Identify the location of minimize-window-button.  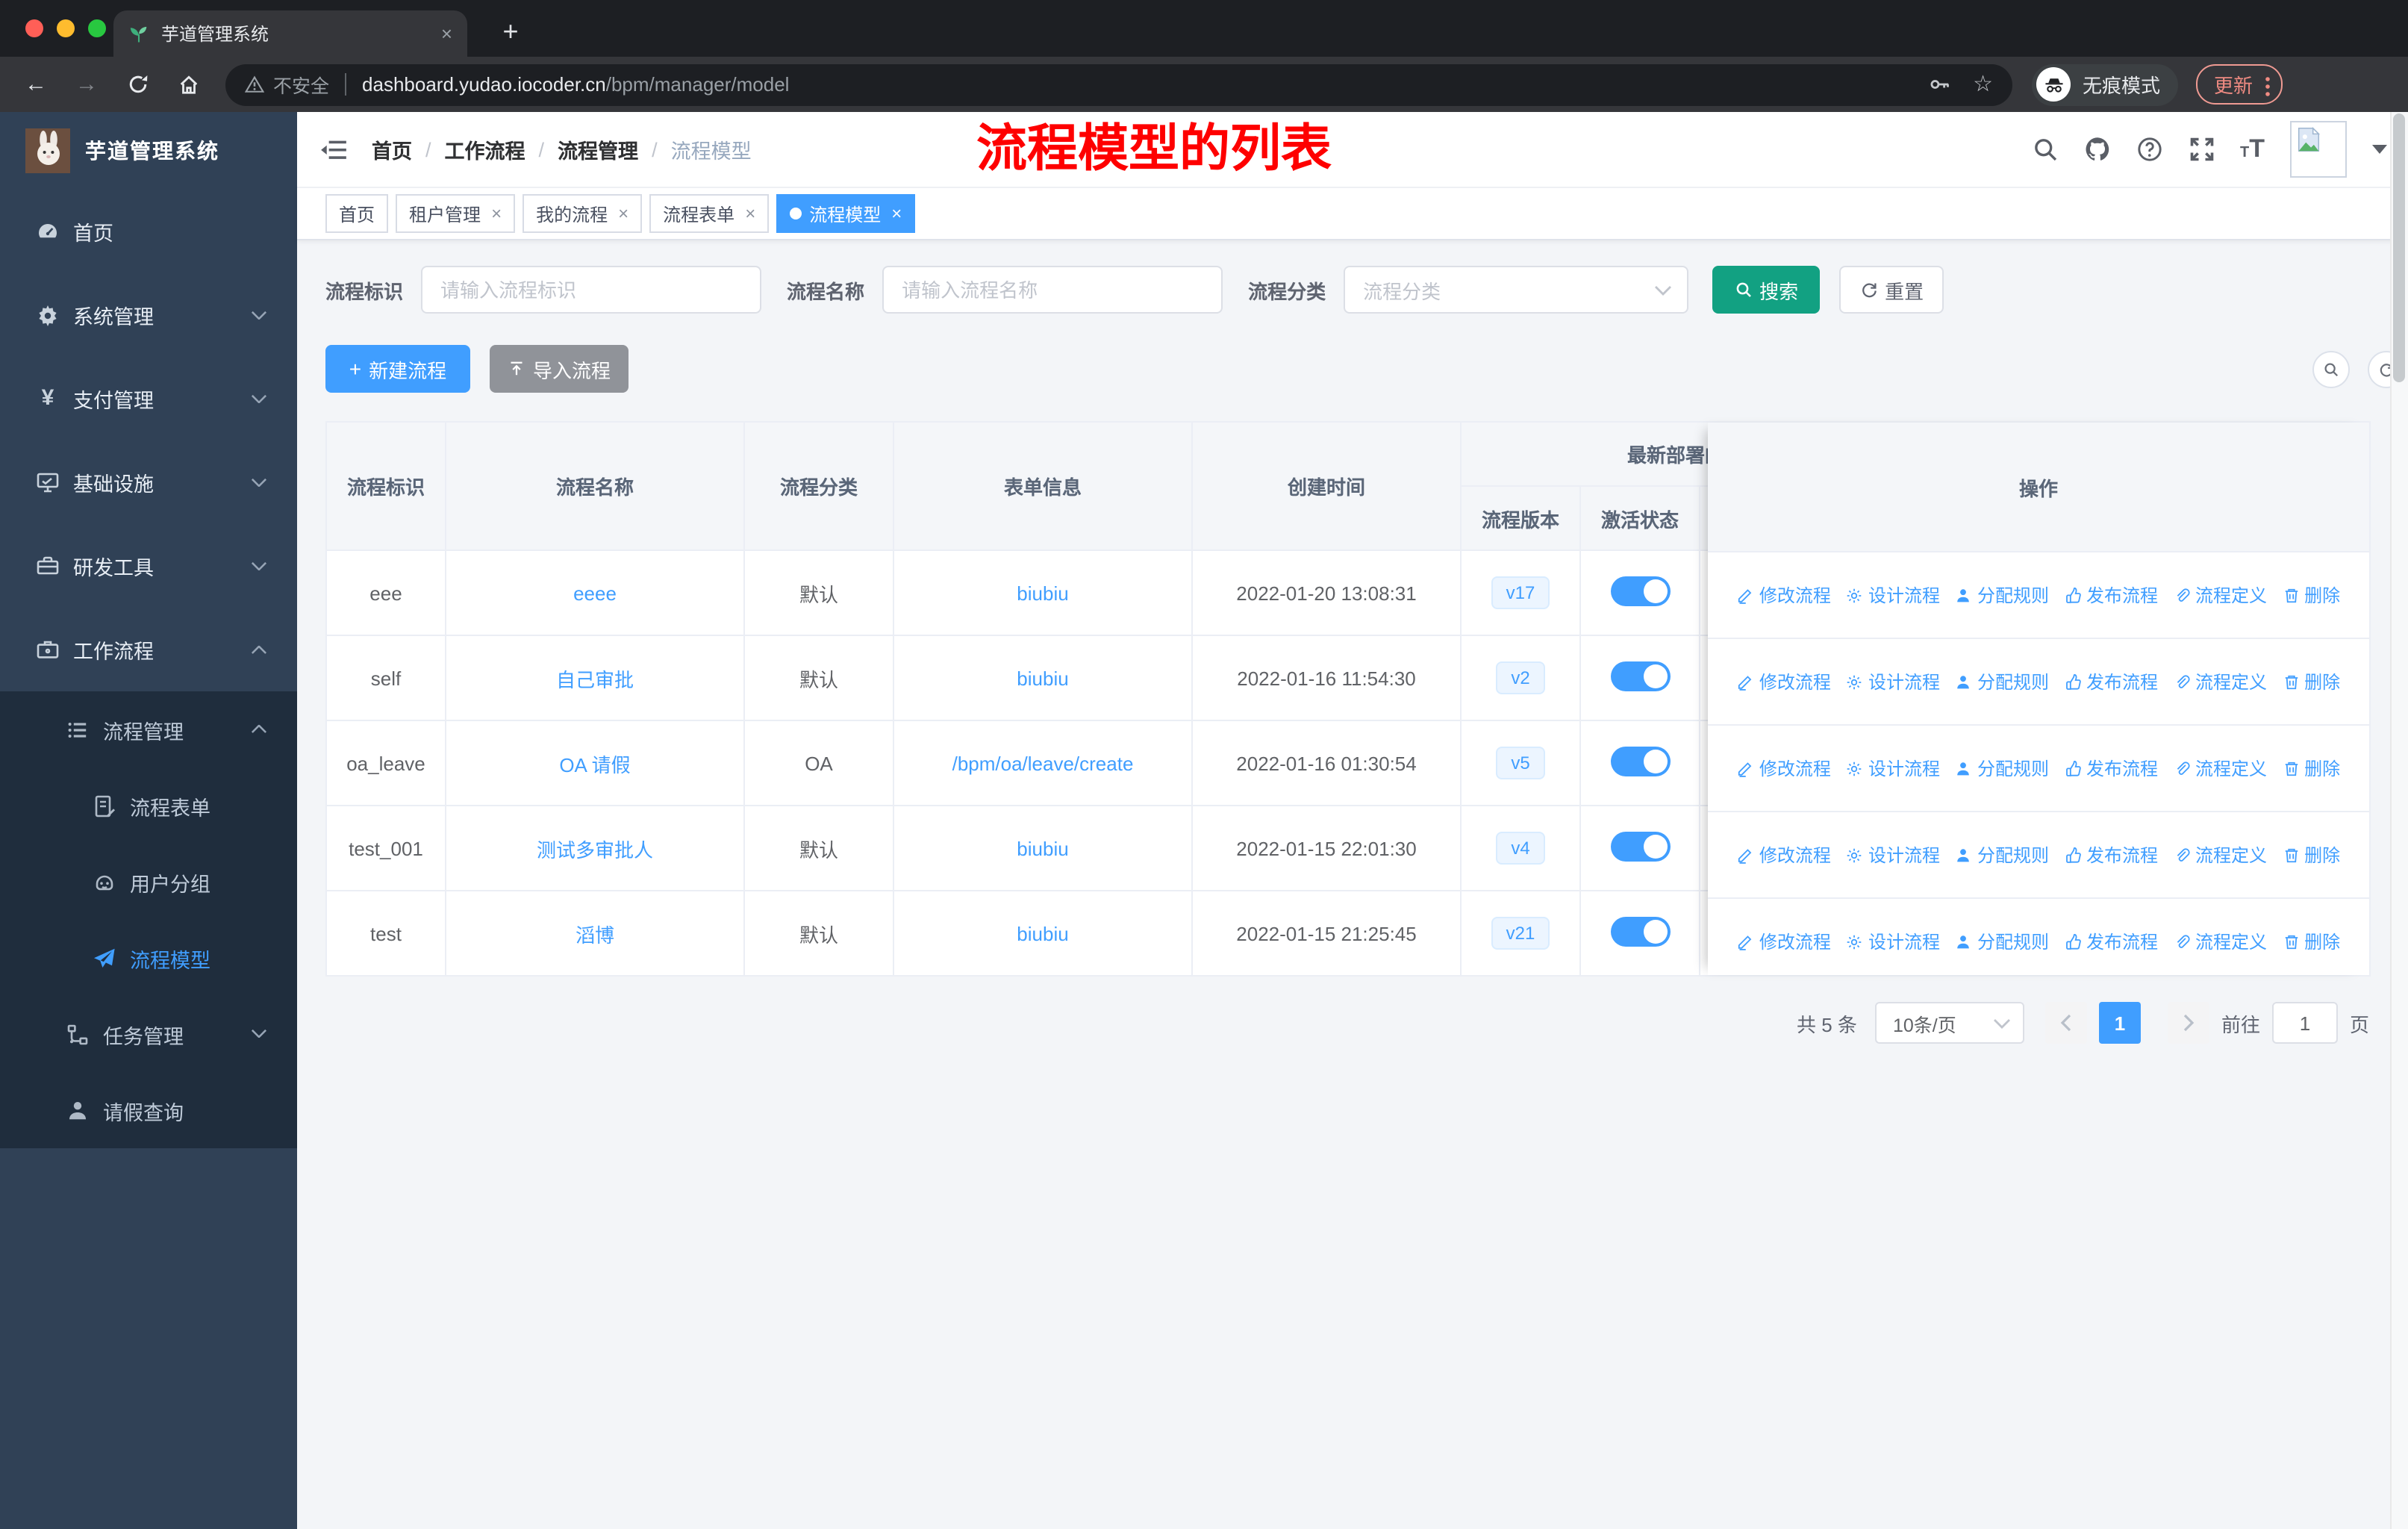
(66, 28).